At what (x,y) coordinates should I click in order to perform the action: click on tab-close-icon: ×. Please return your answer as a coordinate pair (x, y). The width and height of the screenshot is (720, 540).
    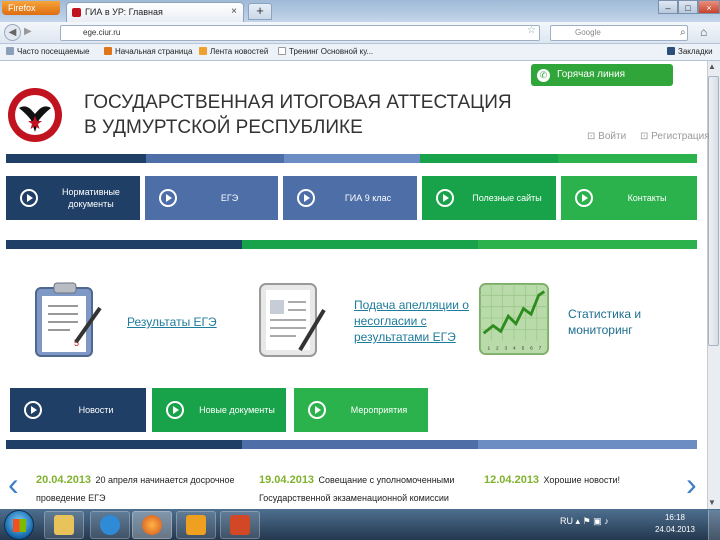
    Looking at the image, I should click on (234, 12).